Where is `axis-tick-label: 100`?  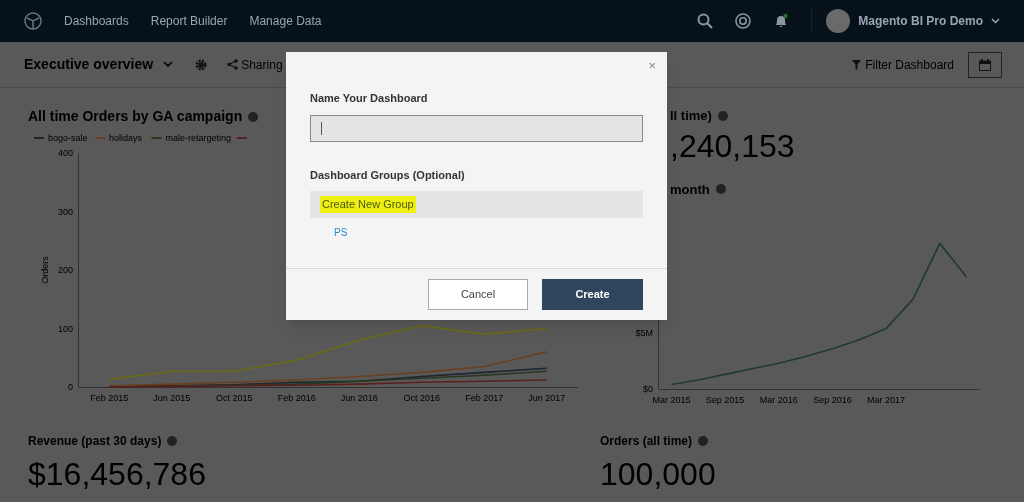 axis-tick-label: 100 is located at coordinates (65, 328).